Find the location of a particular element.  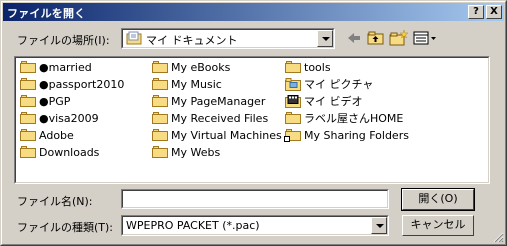

help-button: ? is located at coordinates (476, 12).